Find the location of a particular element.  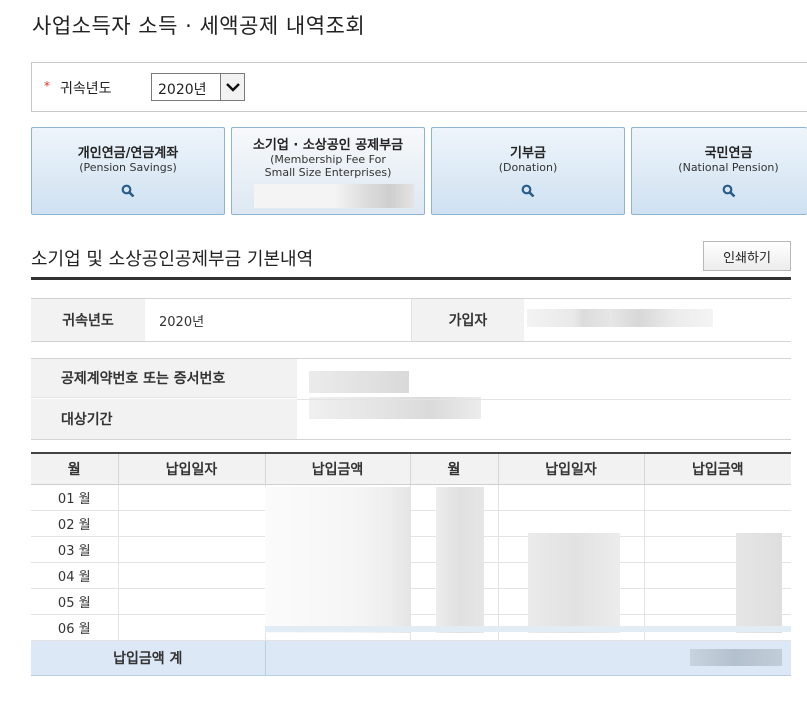

category-sublabel: (Donation) is located at coordinates (528, 167).